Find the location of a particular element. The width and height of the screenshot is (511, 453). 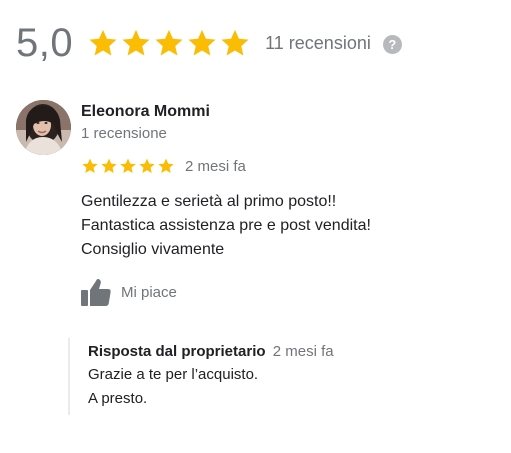

average-stars is located at coordinates (169, 43).